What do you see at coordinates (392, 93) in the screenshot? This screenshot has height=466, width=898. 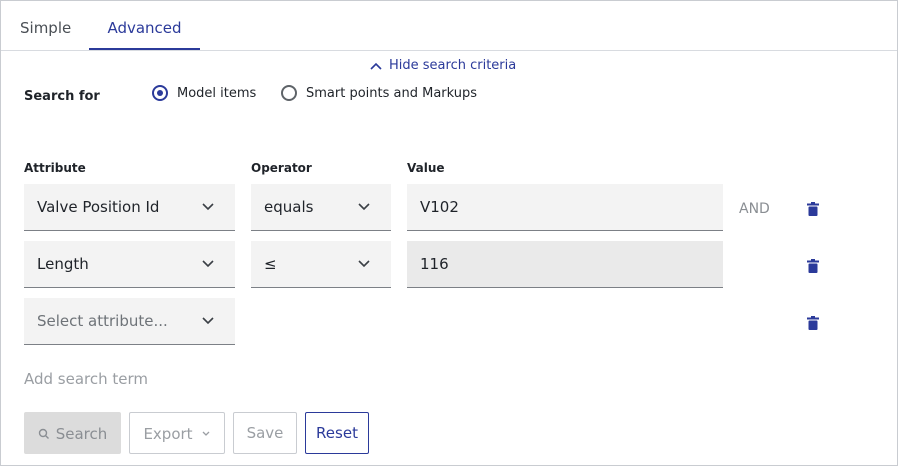 I see `radio-smart-points-label: Smart points and Markups` at bounding box center [392, 93].